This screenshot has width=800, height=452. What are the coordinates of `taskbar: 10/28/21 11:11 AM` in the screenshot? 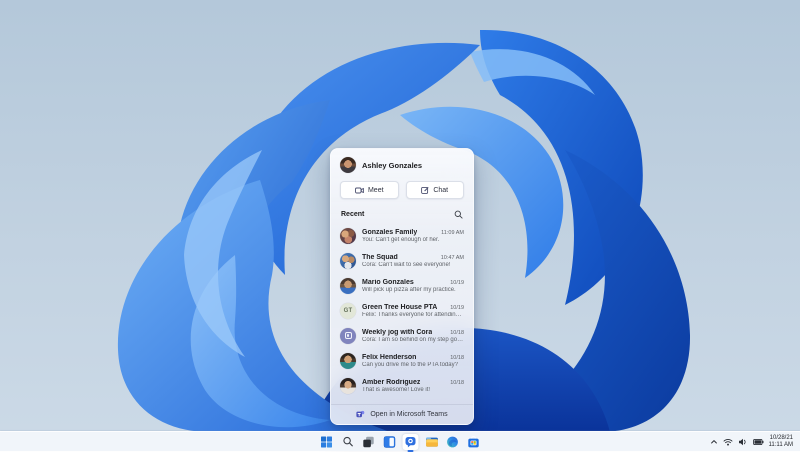 It's located at (400, 441).